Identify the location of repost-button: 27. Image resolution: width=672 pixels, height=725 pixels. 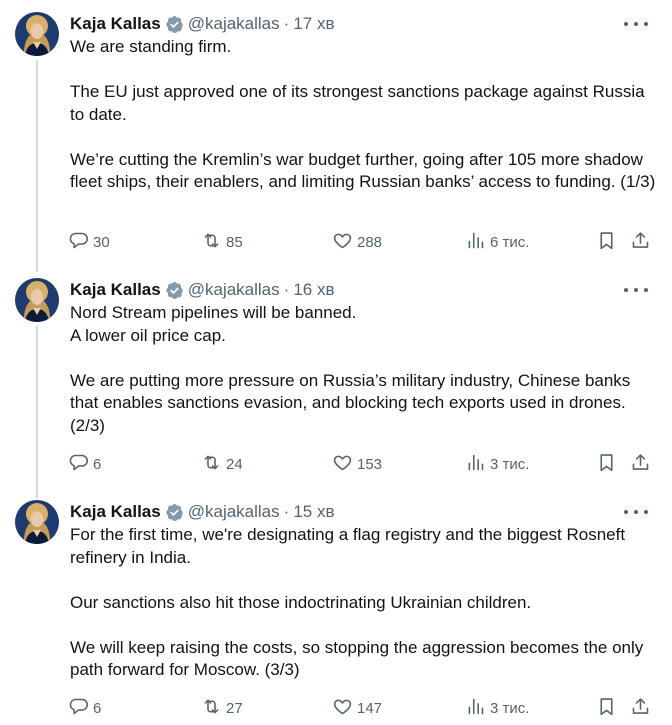
(222, 708).